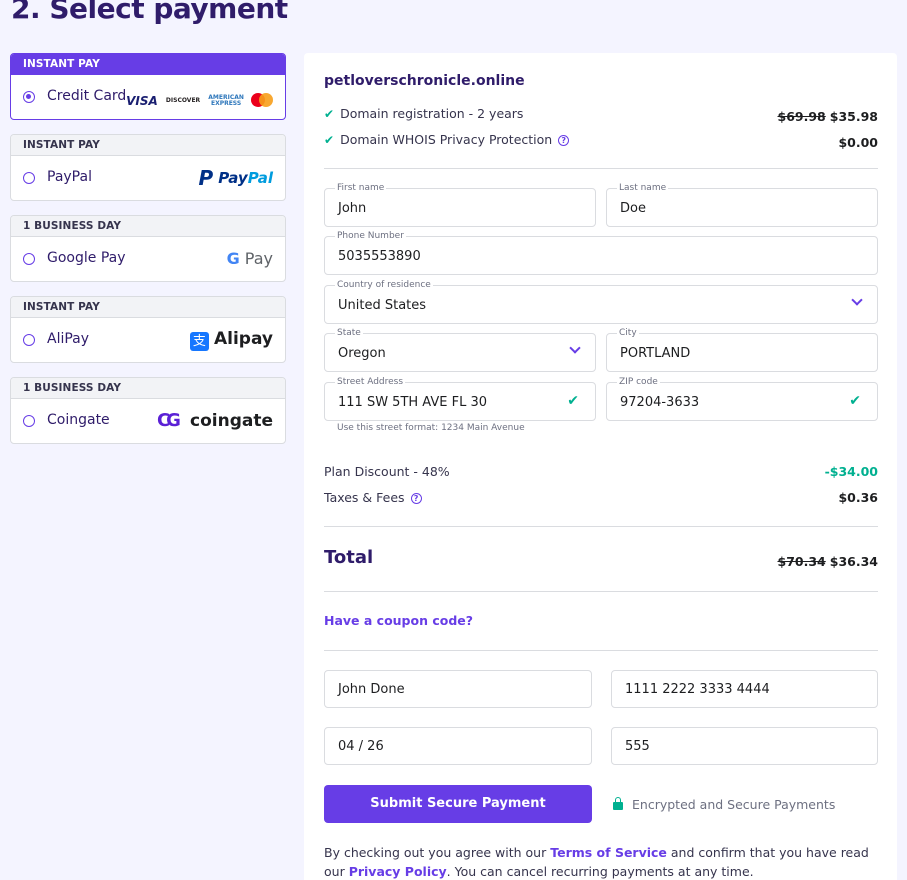 The height and width of the screenshot is (880, 907). I want to click on domain-name: petloverschronicle.online, so click(424, 81).